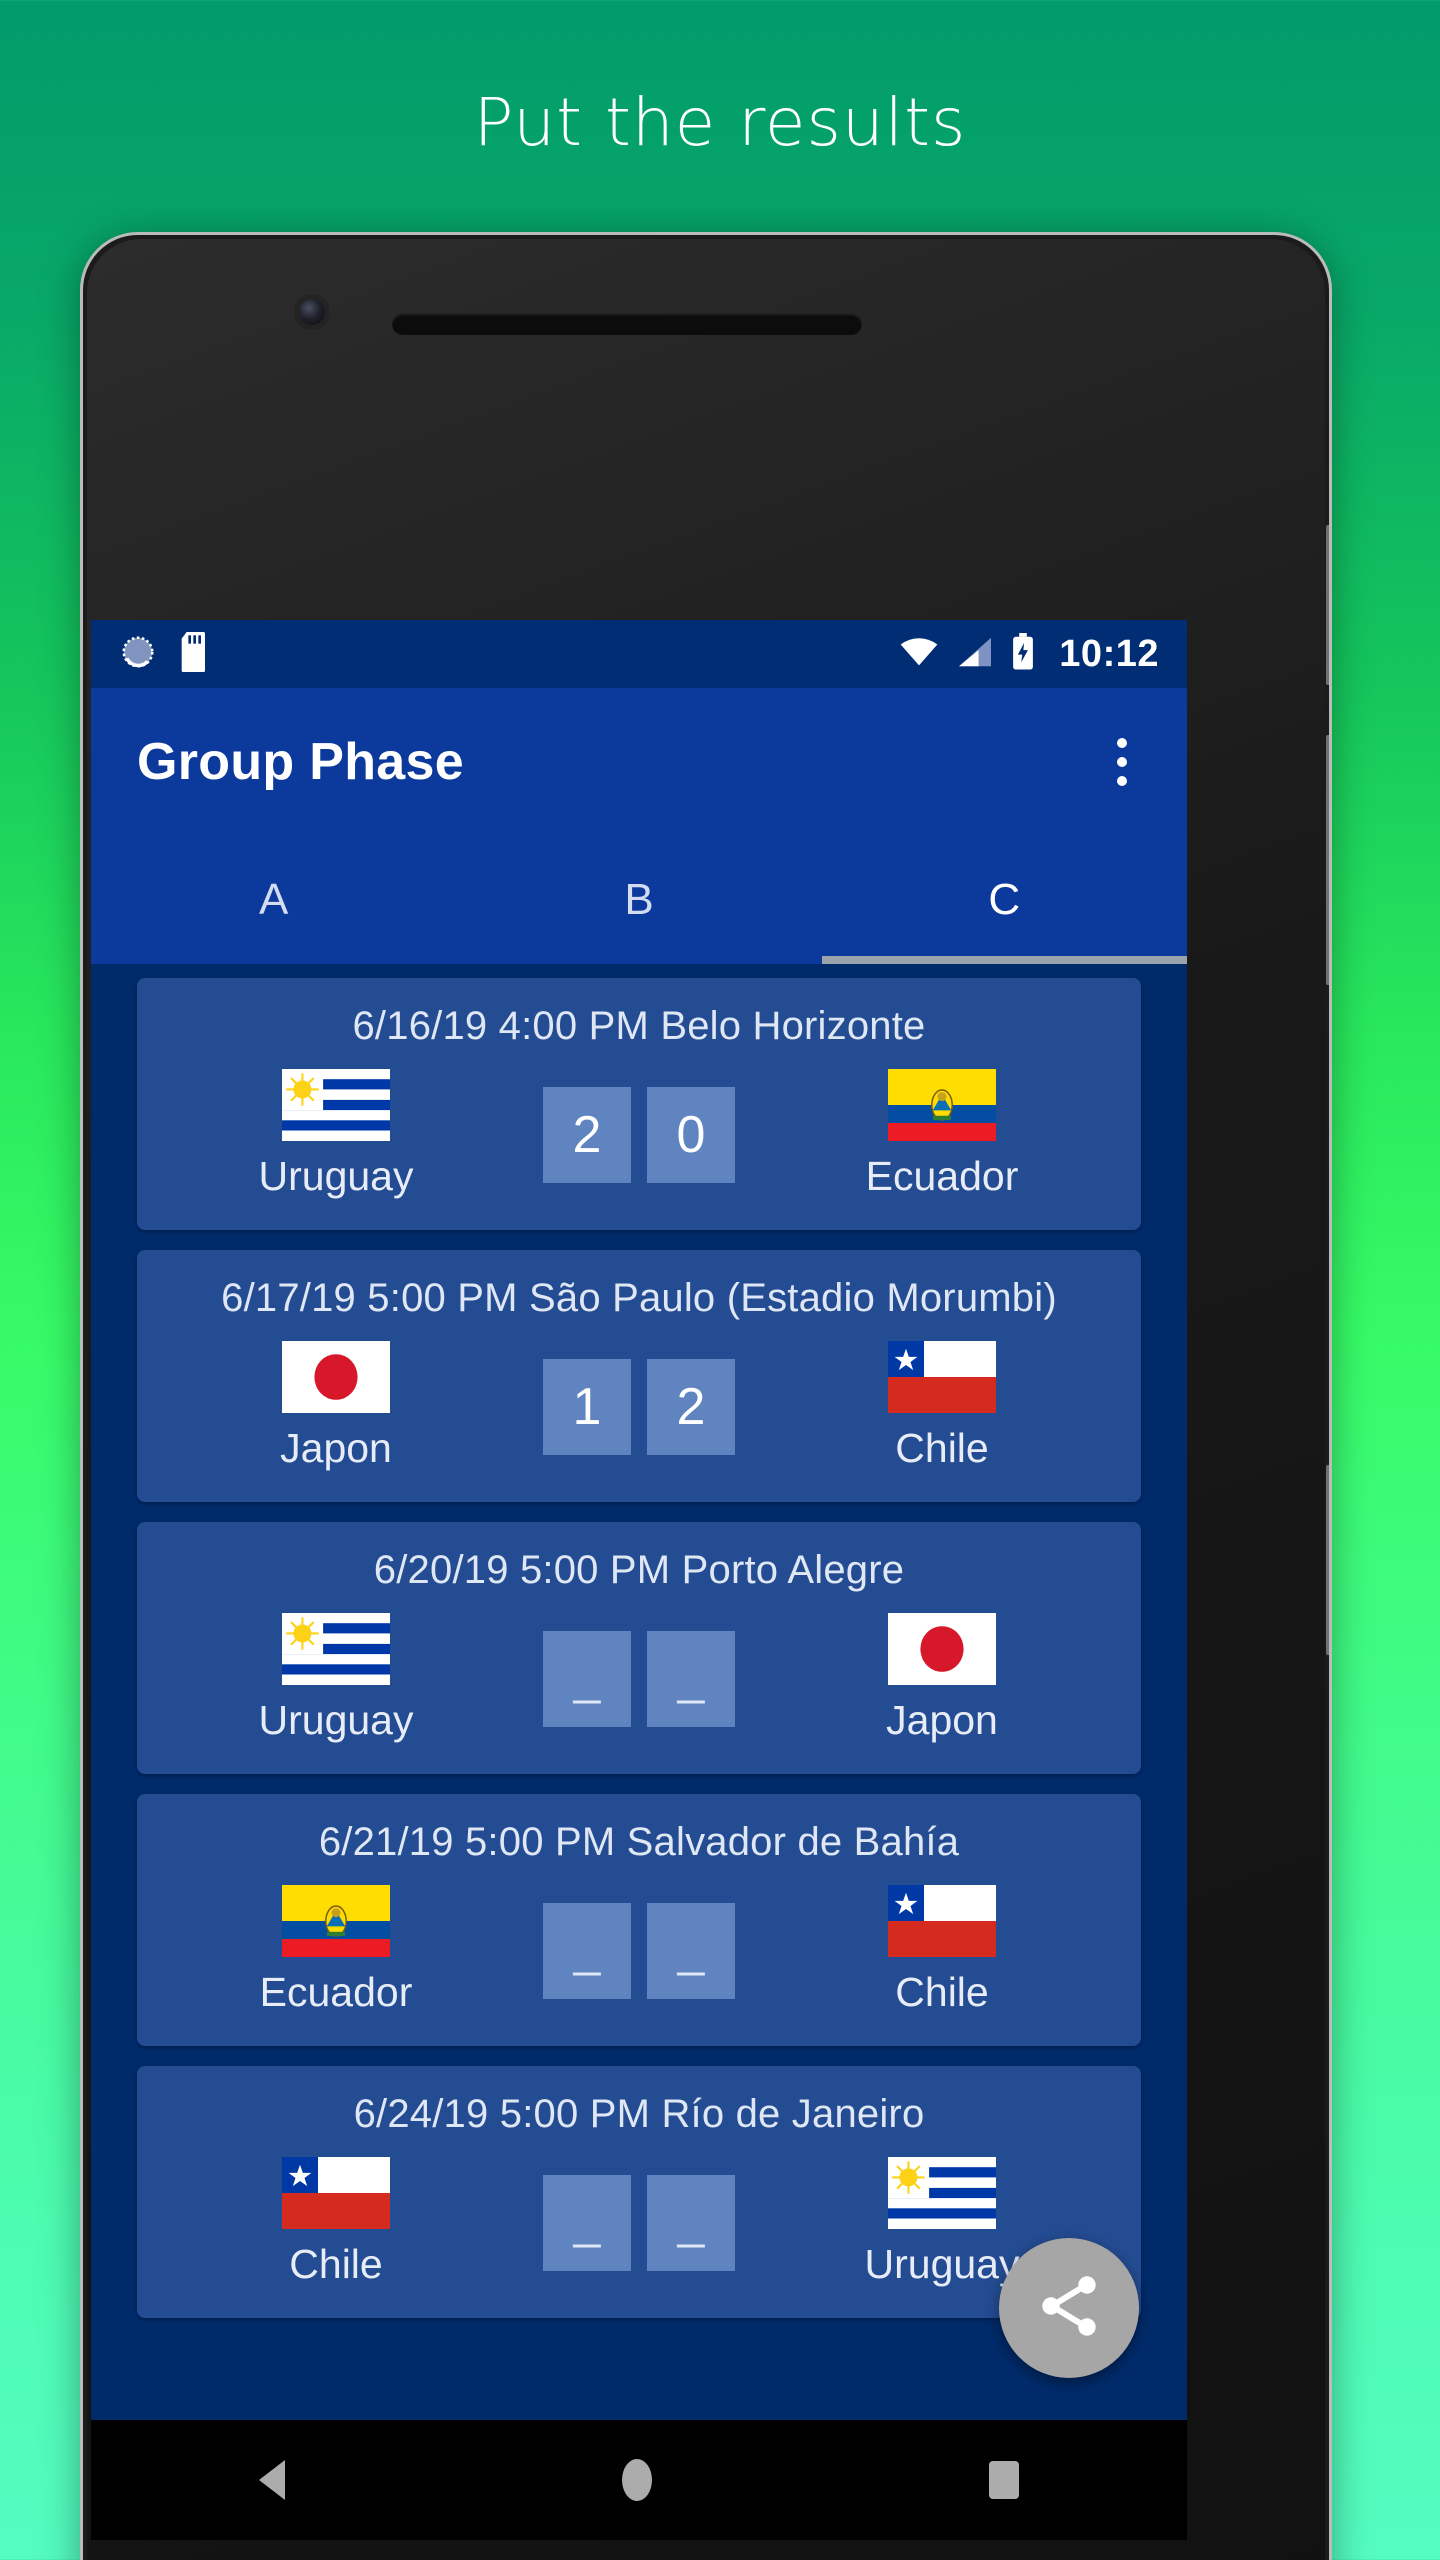 The height and width of the screenshot is (2560, 1440). Describe the element at coordinates (273, 900) in the screenshot. I see `tab-group-a: A` at that location.